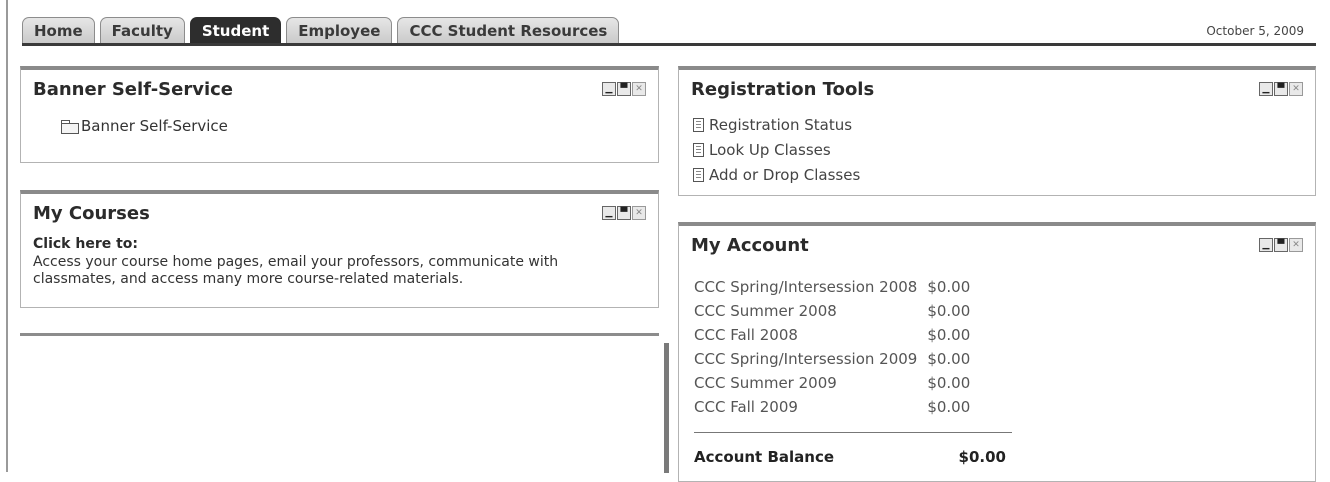 Image resolution: width=1330 pixels, height=482 pixels. Describe the element at coordinates (7, 236) in the screenshot. I see `page-left-border` at that location.